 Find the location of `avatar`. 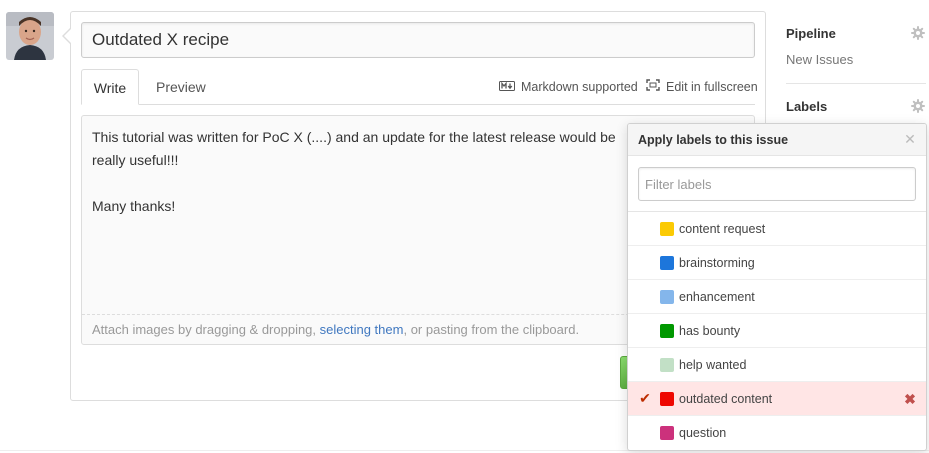

avatar is located at coordinates (30, 36).